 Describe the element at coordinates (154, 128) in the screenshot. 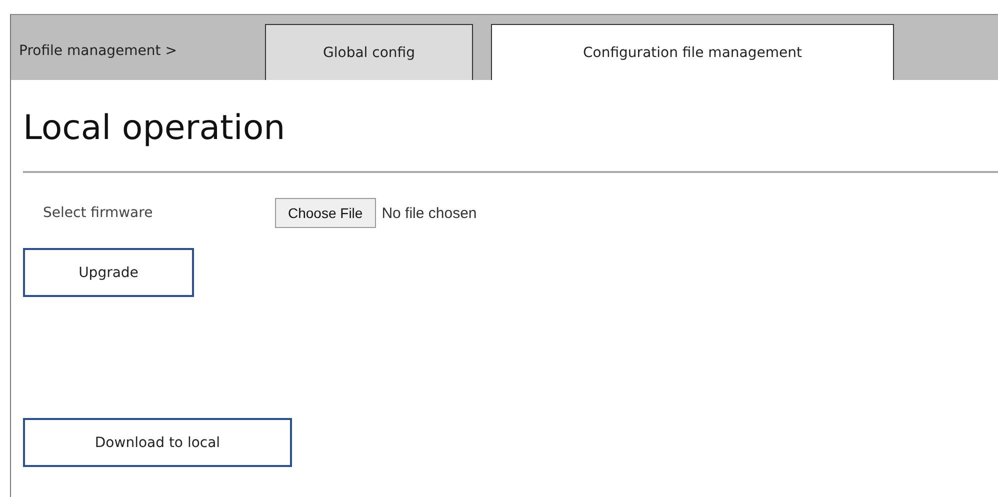

I see `section-heading: Local operation` at that location.